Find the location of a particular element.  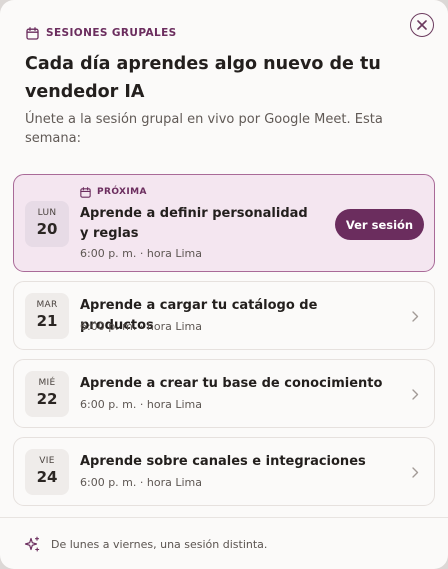

section-eyebrow: SESIONES GRUPALES is located at coordinates (101, 33).